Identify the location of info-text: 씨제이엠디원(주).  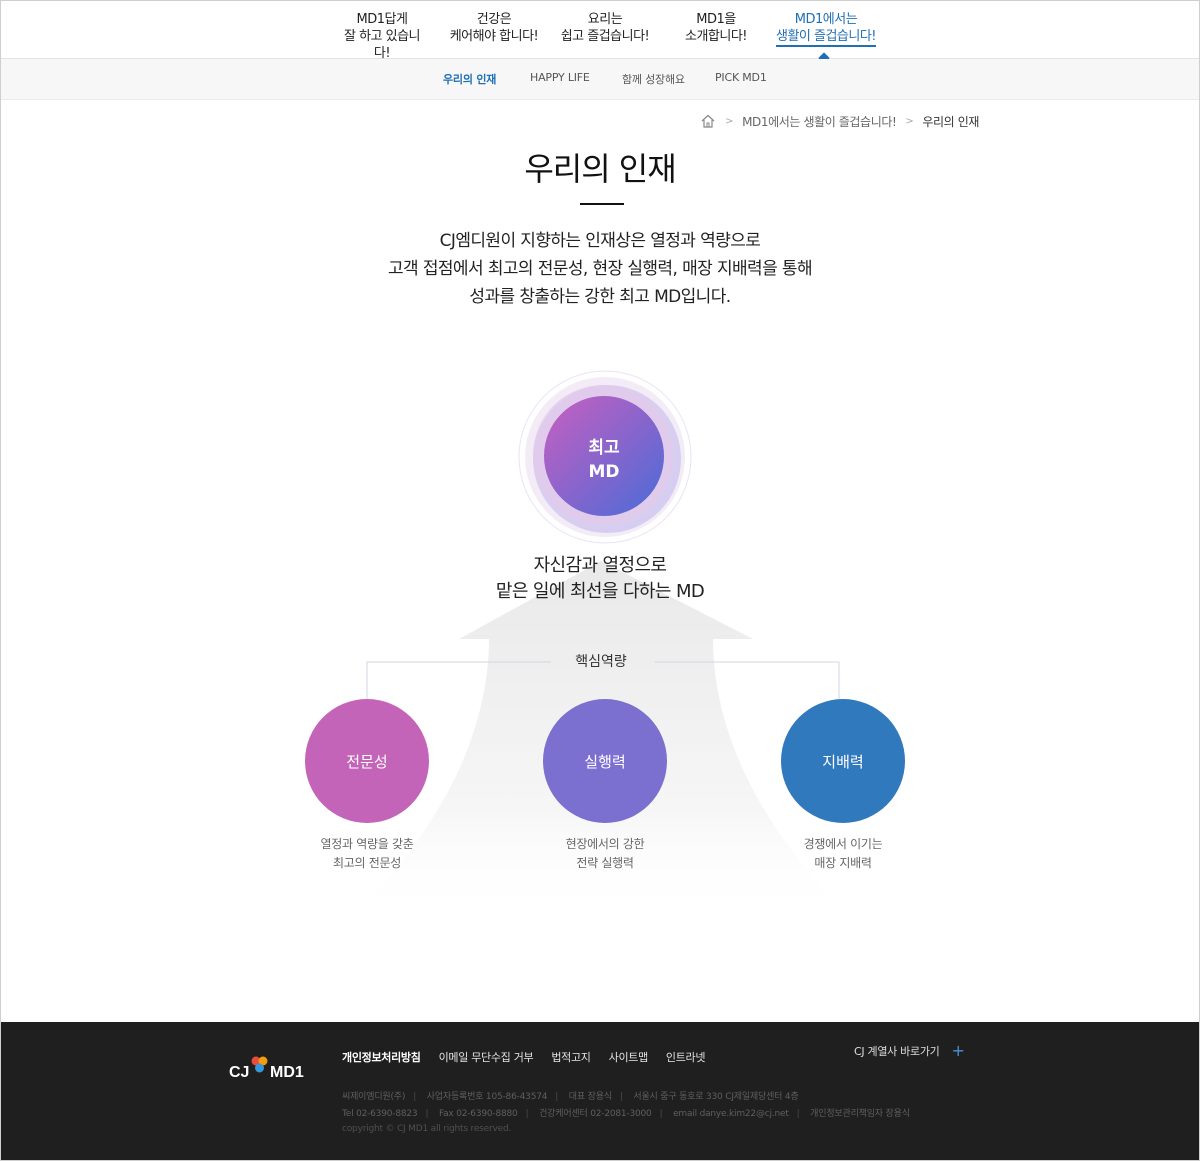
(374, 1097).